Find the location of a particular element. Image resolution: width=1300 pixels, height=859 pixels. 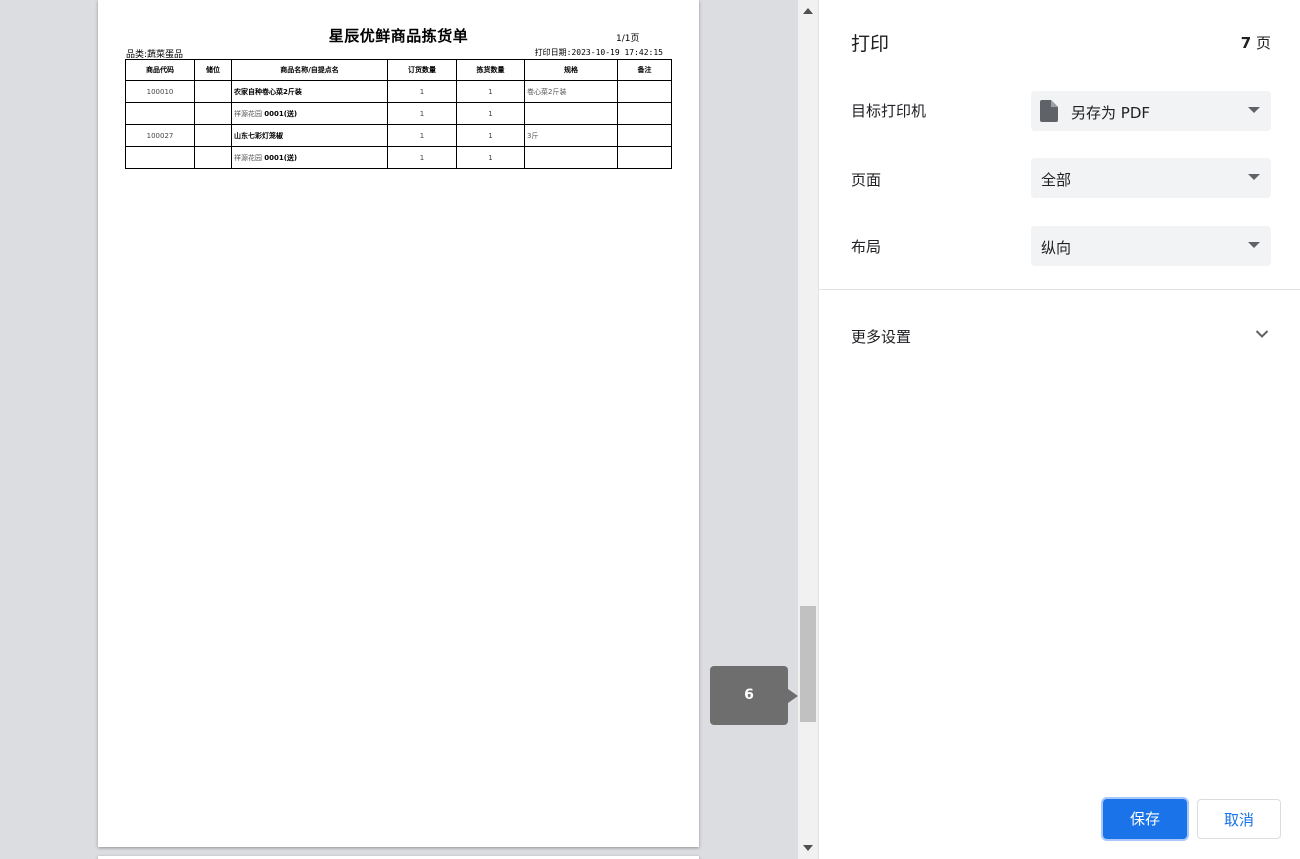

table-header-row: 商品代码 储位 商品名称/自提点名 订货数量 拣货数量 规格 备注 is located at coordinates (398, 70).